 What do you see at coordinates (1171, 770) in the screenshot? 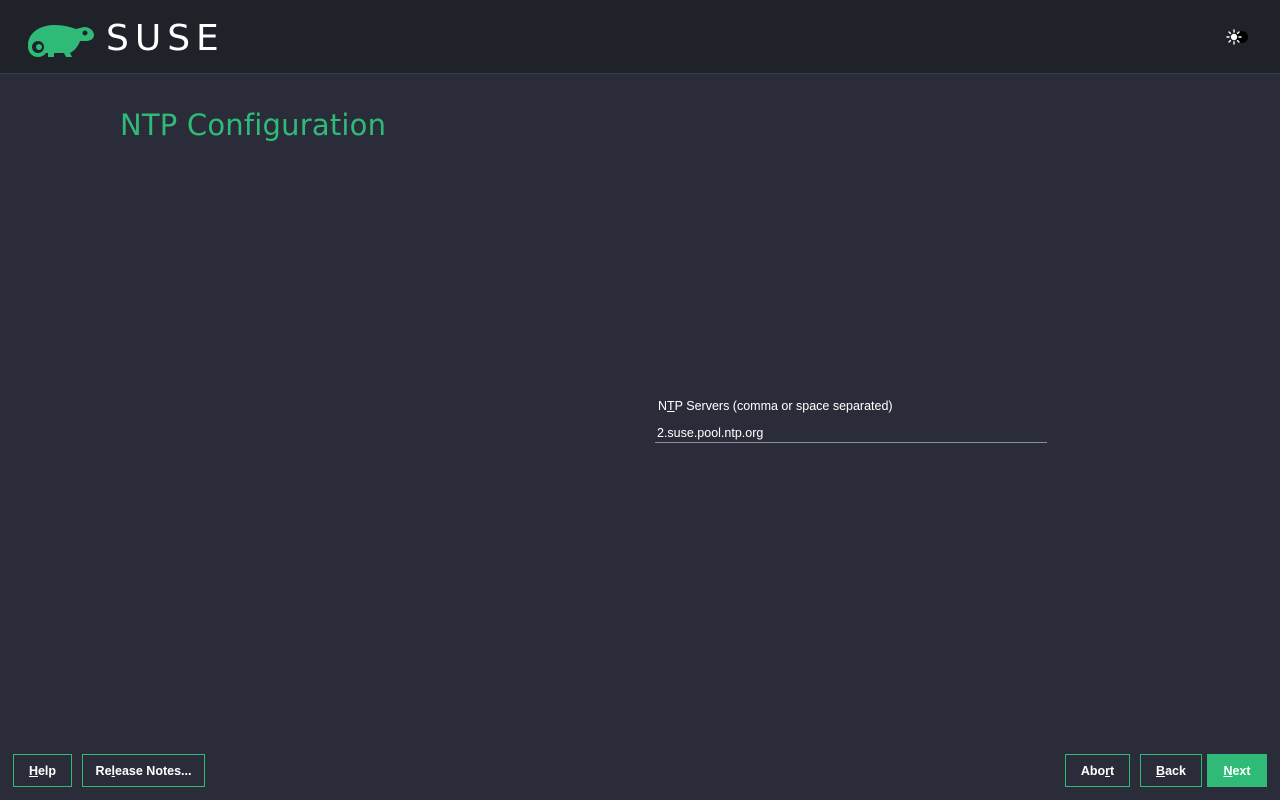
I see `back-button: Back` at bounding box center [1171, 770].